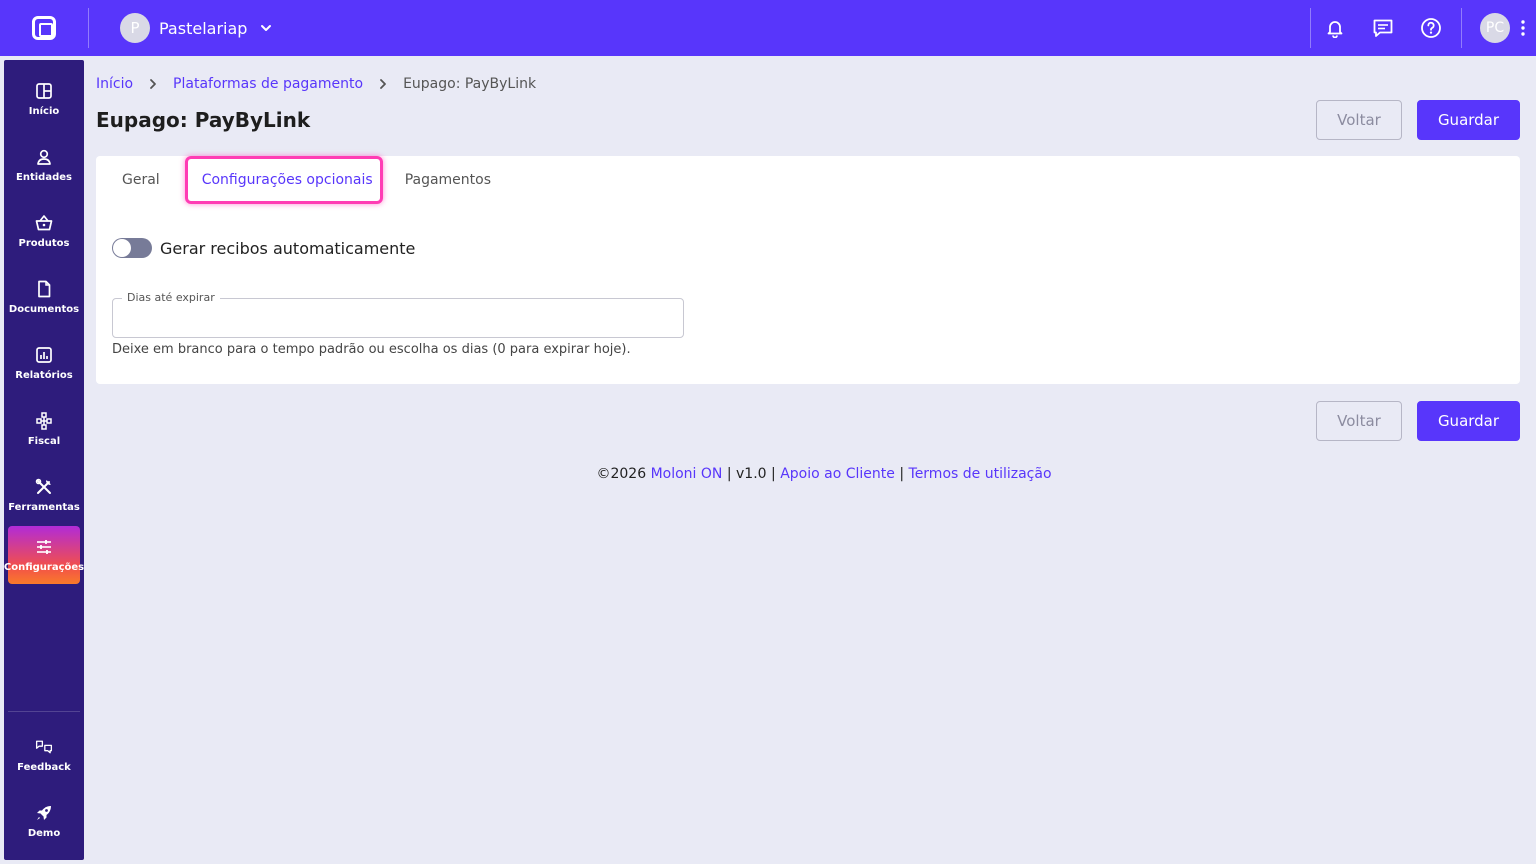 The height and width of the screenshot is (864, 1536). What do you see at coordinates (44, 222) in the screenshot?
I see `basket-icon` at bounding box center [44, 222].